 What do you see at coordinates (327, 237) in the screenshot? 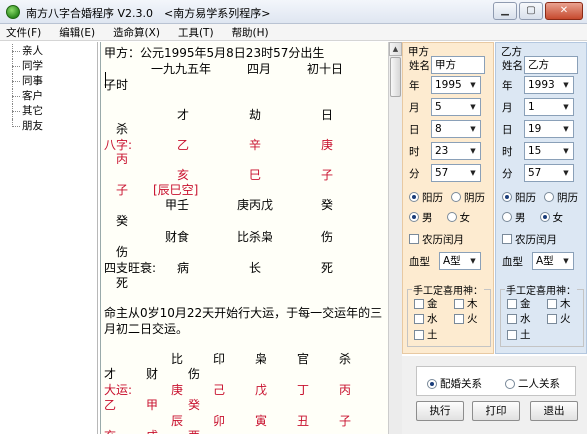
I see `canggan-shen-3: 伤` at bounding box center [327, 237].